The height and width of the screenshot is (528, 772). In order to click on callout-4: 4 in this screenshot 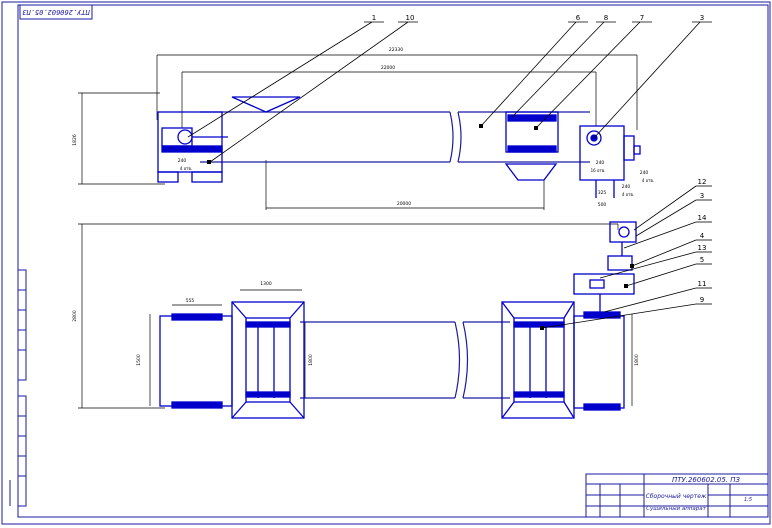, I will do `click(702, 236)`.